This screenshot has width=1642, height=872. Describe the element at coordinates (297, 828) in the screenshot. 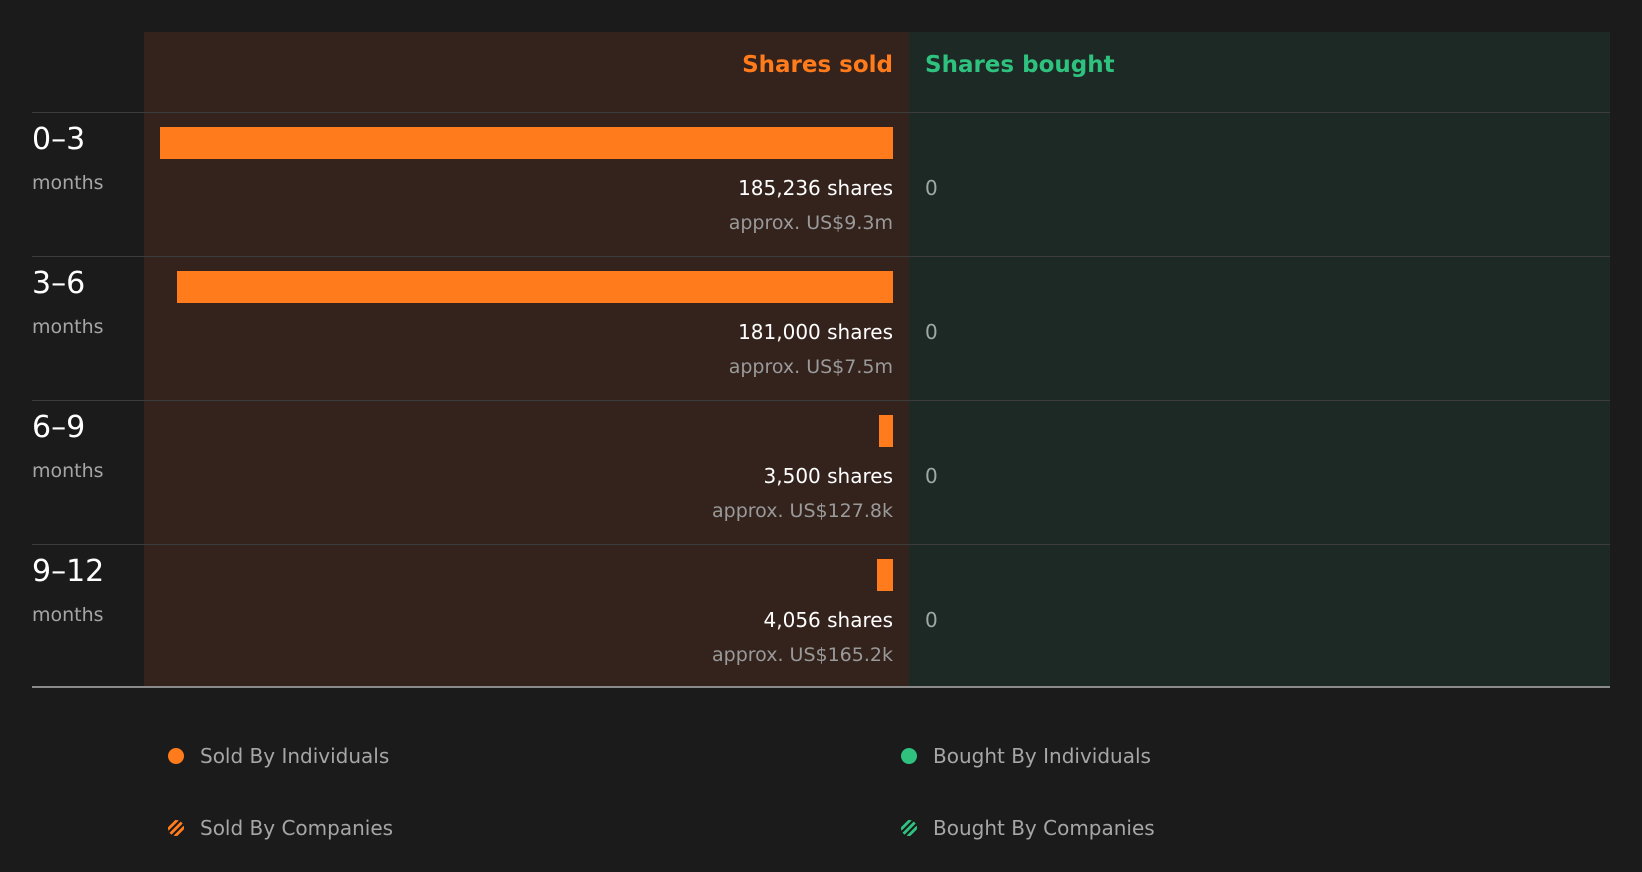

I see `legend-label: Sold By Companies` at that location.